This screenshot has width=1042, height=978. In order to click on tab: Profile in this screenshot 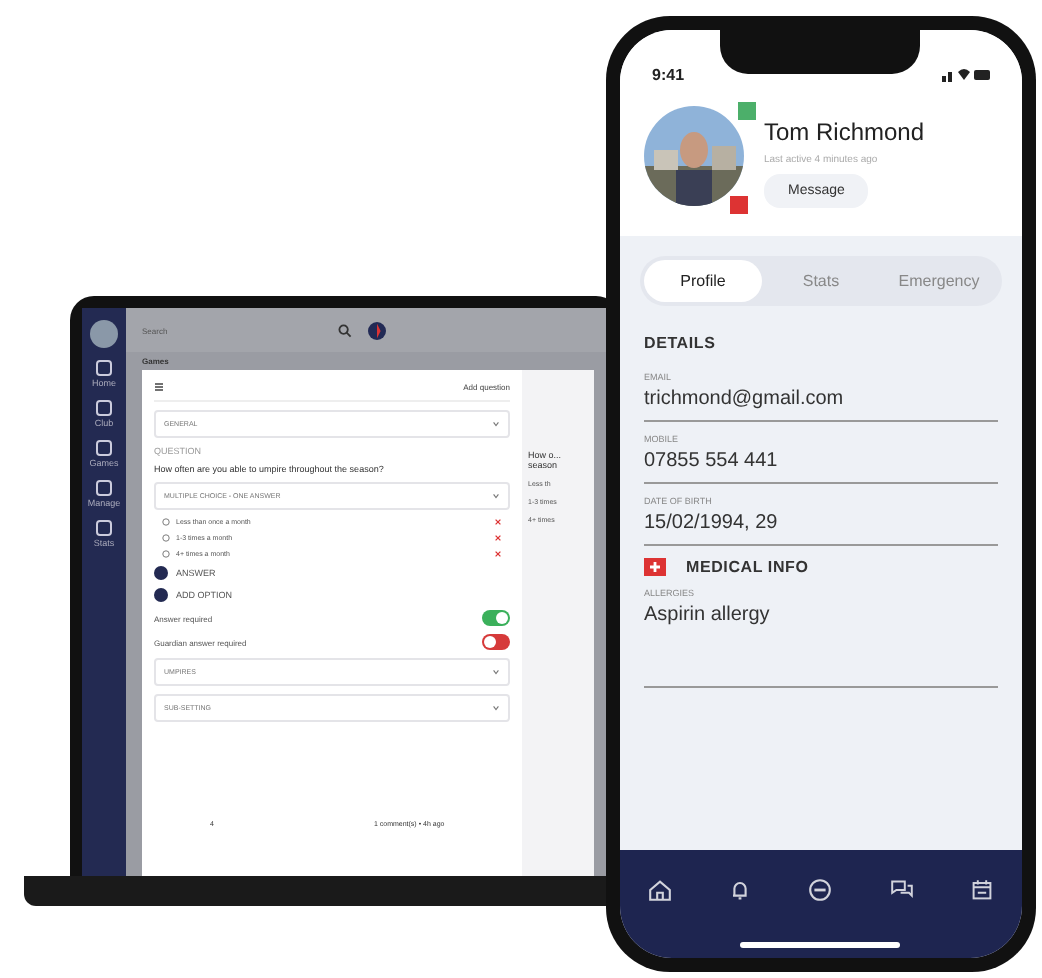, I will do `click(703, 281)`.